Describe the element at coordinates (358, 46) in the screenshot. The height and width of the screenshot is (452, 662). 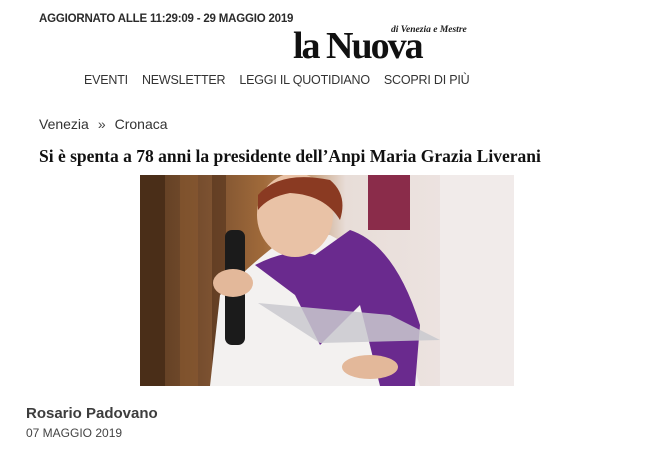
I see `logo-title: la Nuova` at that location.